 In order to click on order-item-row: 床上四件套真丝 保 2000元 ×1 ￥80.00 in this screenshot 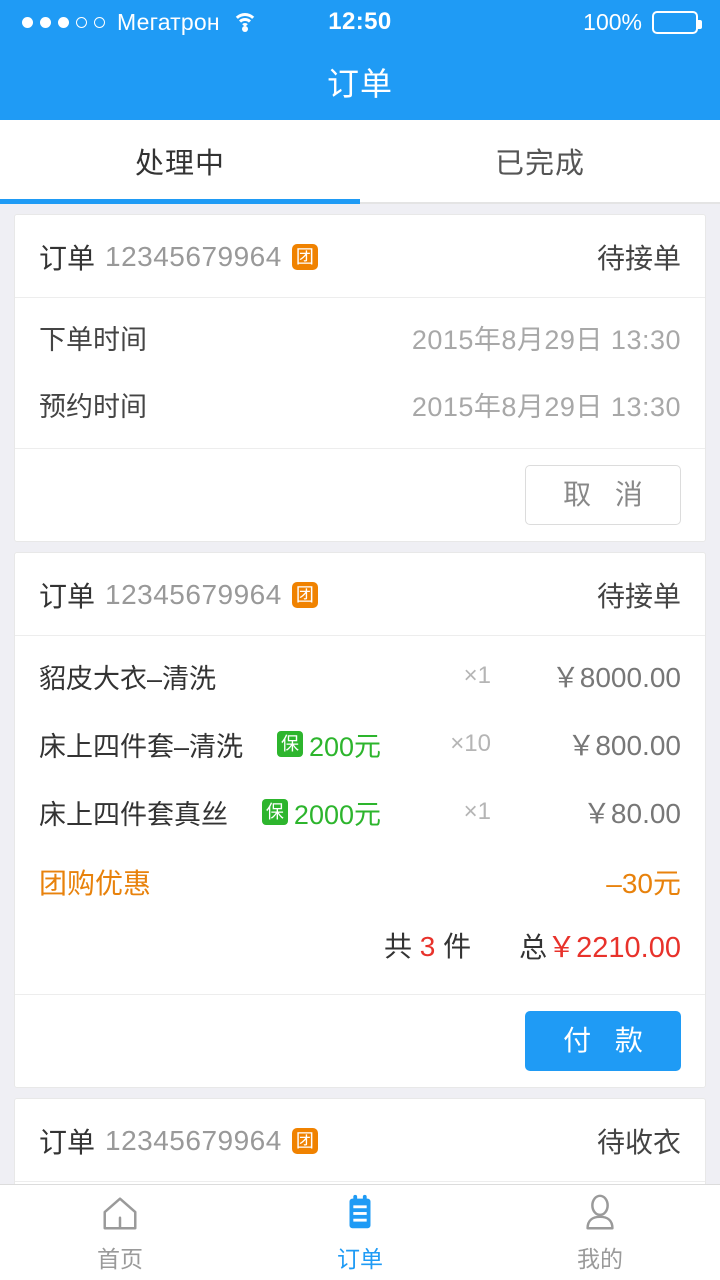, I will do `click(360, 812)`.